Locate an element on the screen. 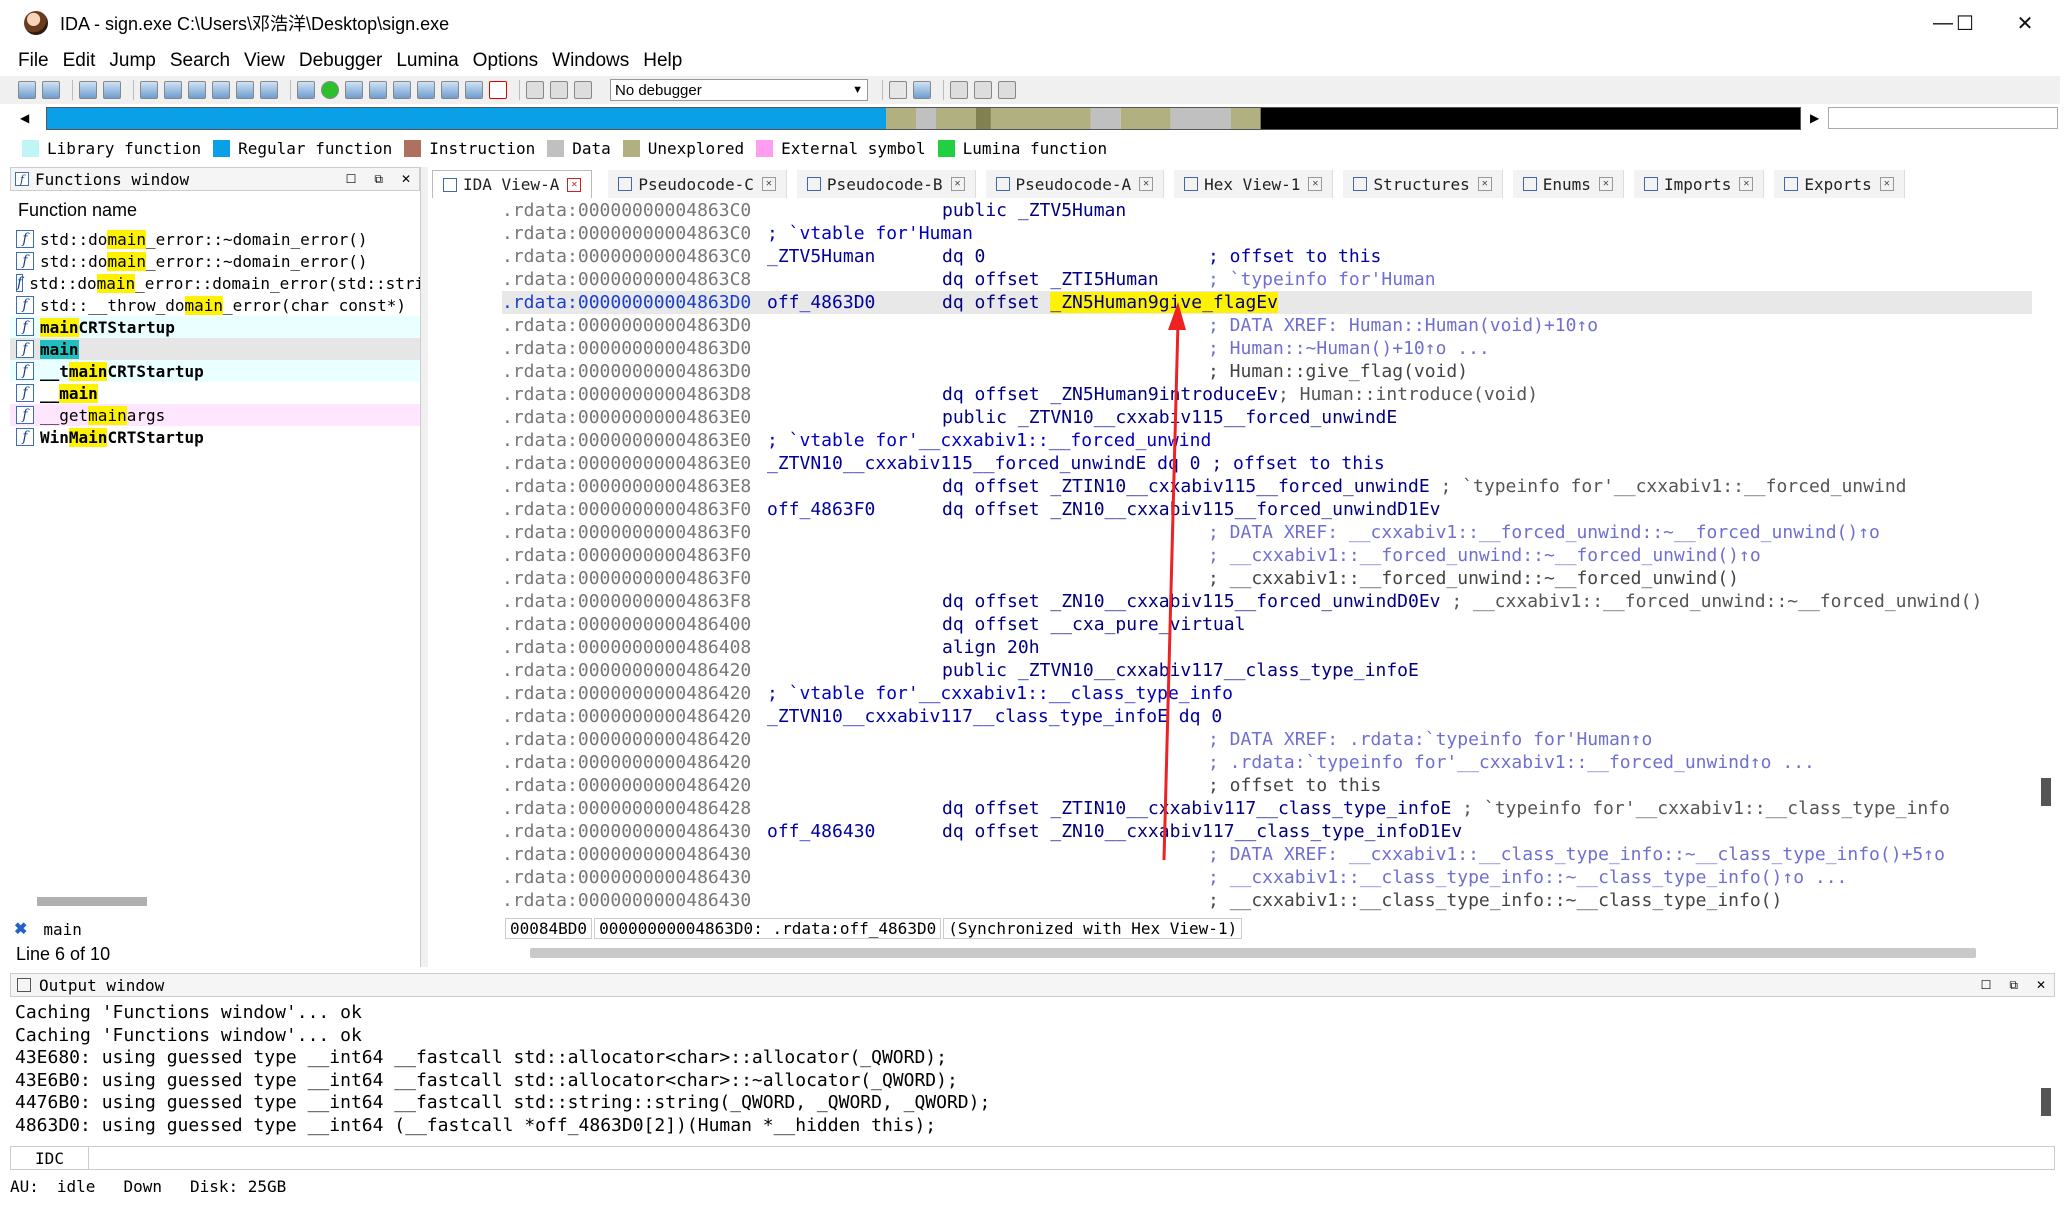 This screenshot has height=1209, width=2071. tracing-icon is located at coordinates (983, 90).